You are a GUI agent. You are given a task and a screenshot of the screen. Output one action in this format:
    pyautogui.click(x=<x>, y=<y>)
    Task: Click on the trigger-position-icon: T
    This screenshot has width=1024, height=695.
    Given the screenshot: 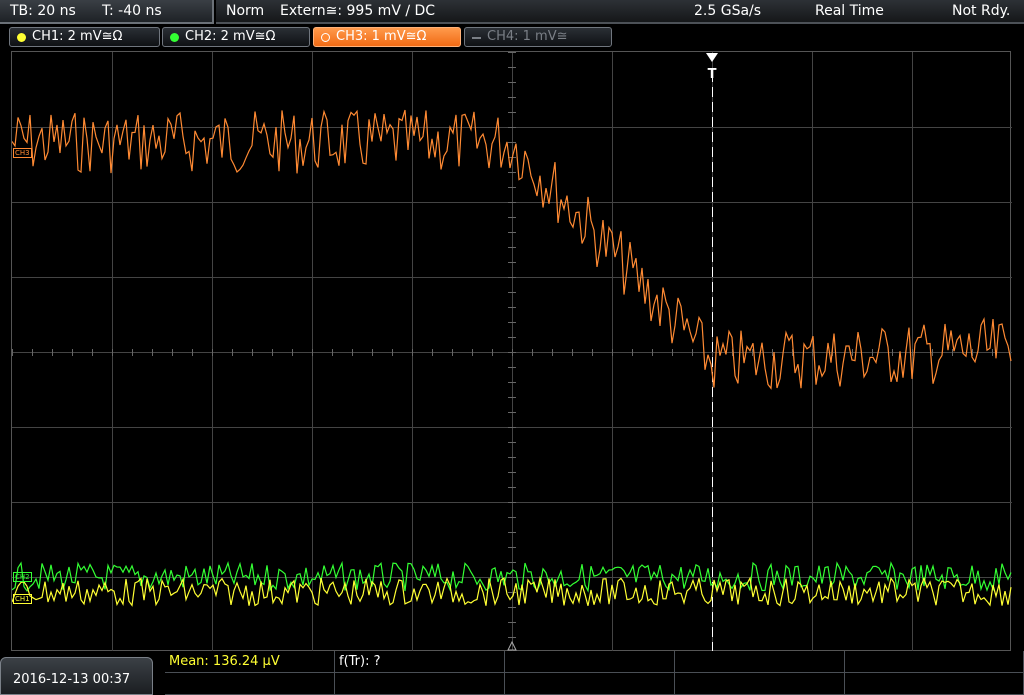 What is the action you would take?
    pyautogui.click(x=712, y=67)
    